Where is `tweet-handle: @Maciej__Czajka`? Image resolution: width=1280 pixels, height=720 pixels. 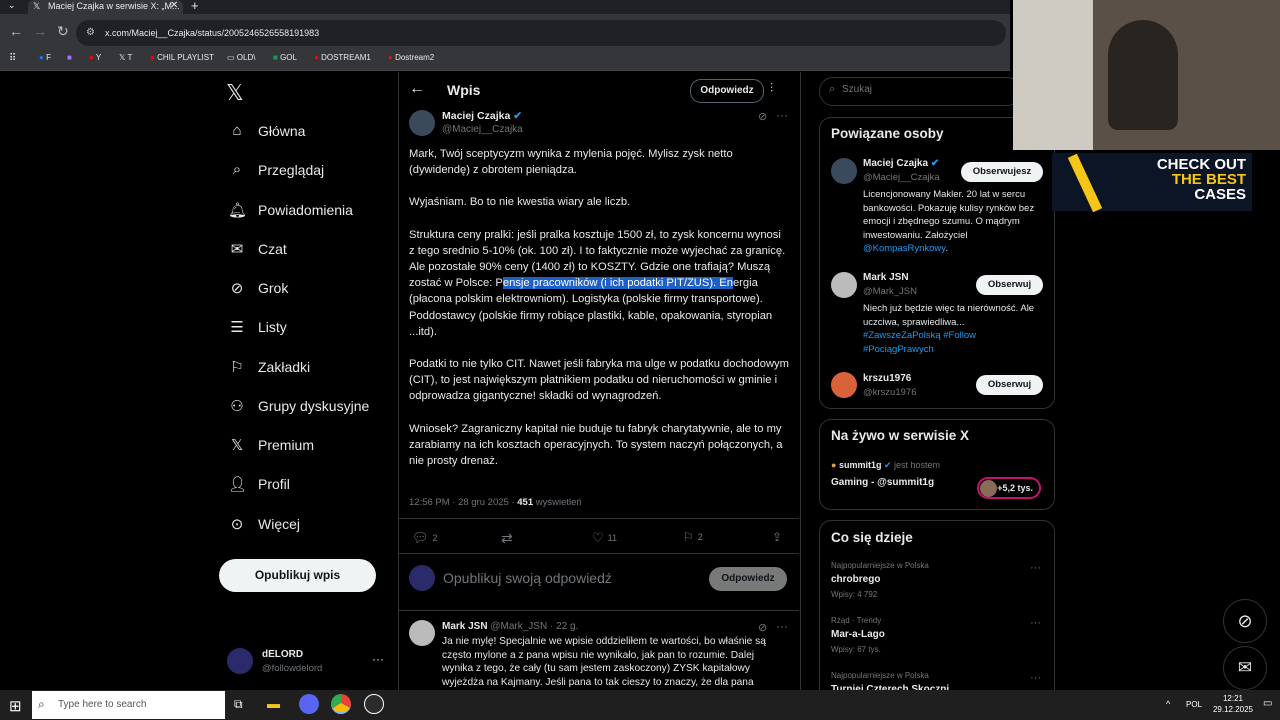
tweet-handle: @Maciej__Czajka is located at coordinates (482, 129).